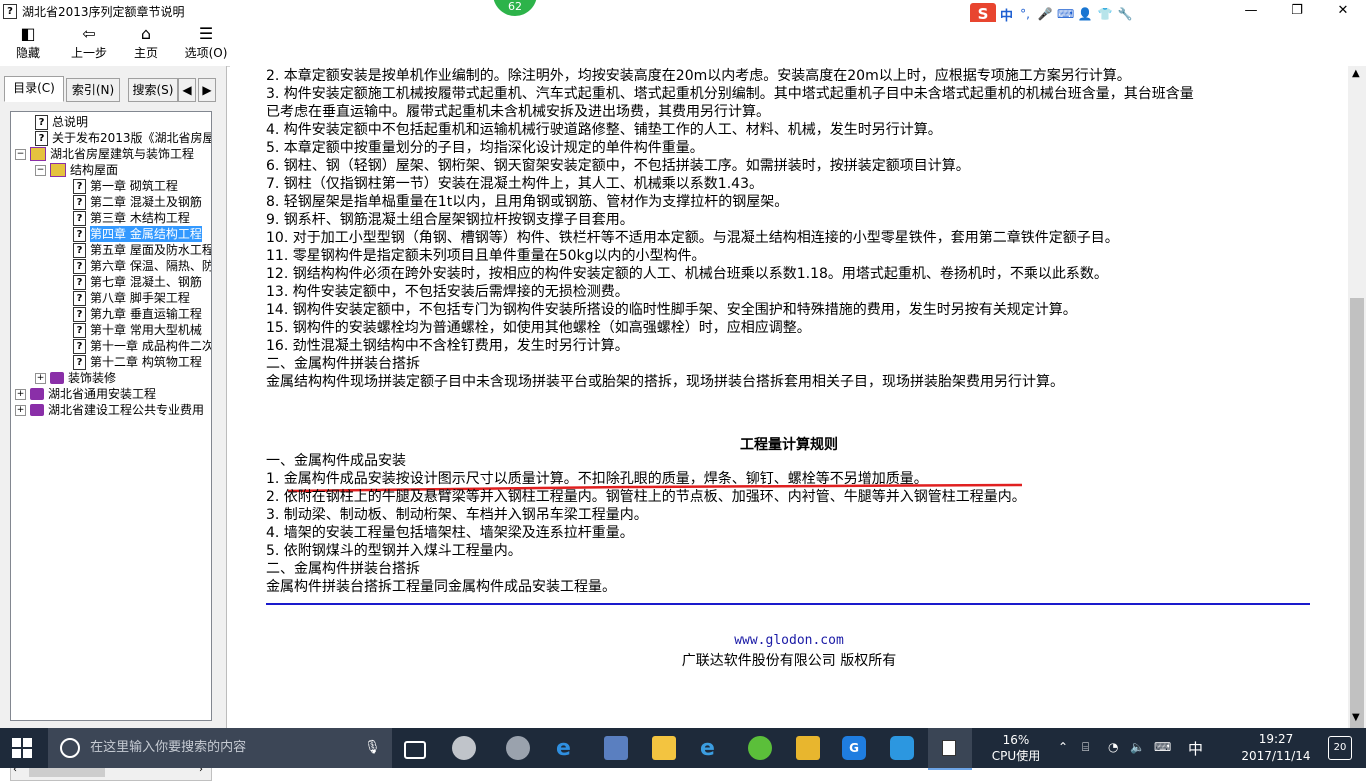  I want to click on content-line: 5. 依附钢煤斗的型钢并入煤斗工程量内。, so click(394, 551).